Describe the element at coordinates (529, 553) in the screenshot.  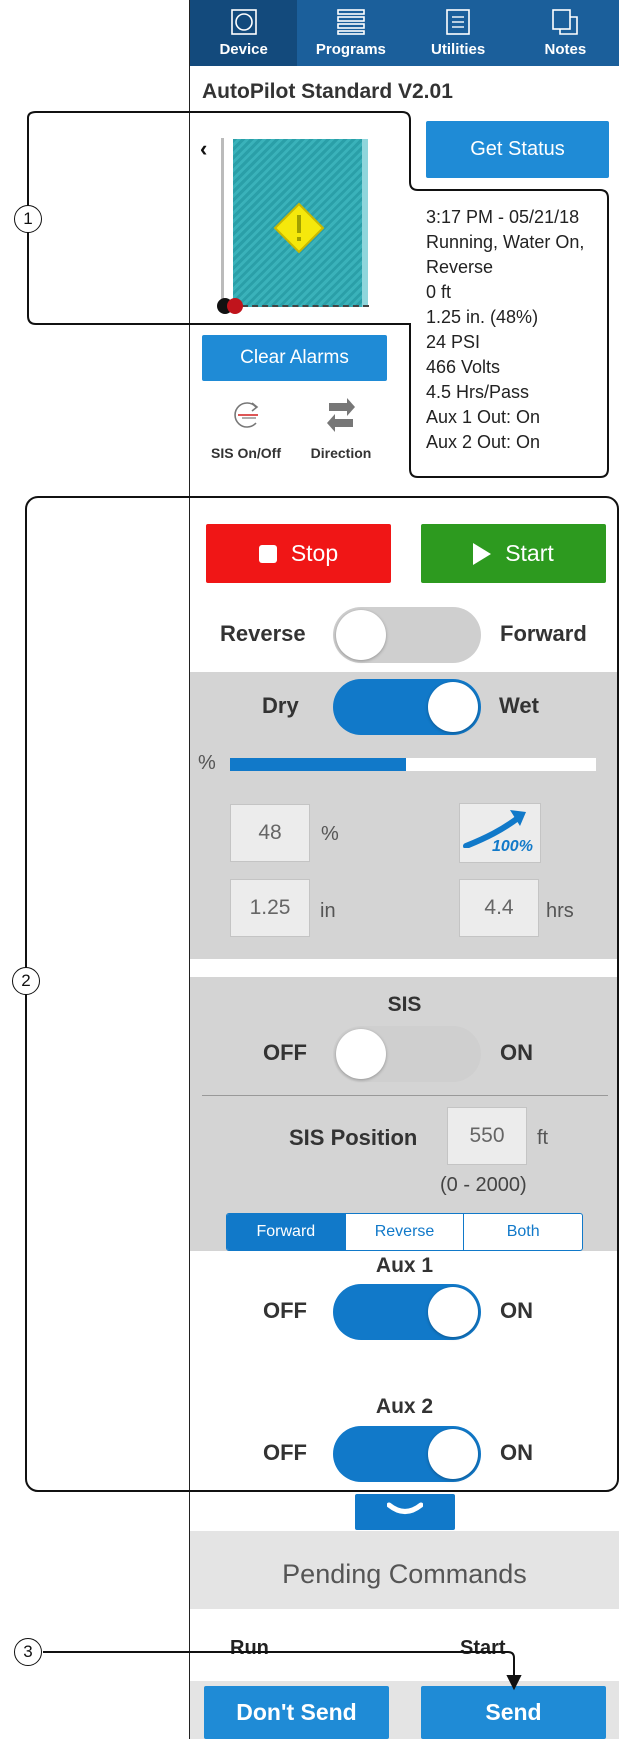
I see `start-label: Start` at that location.